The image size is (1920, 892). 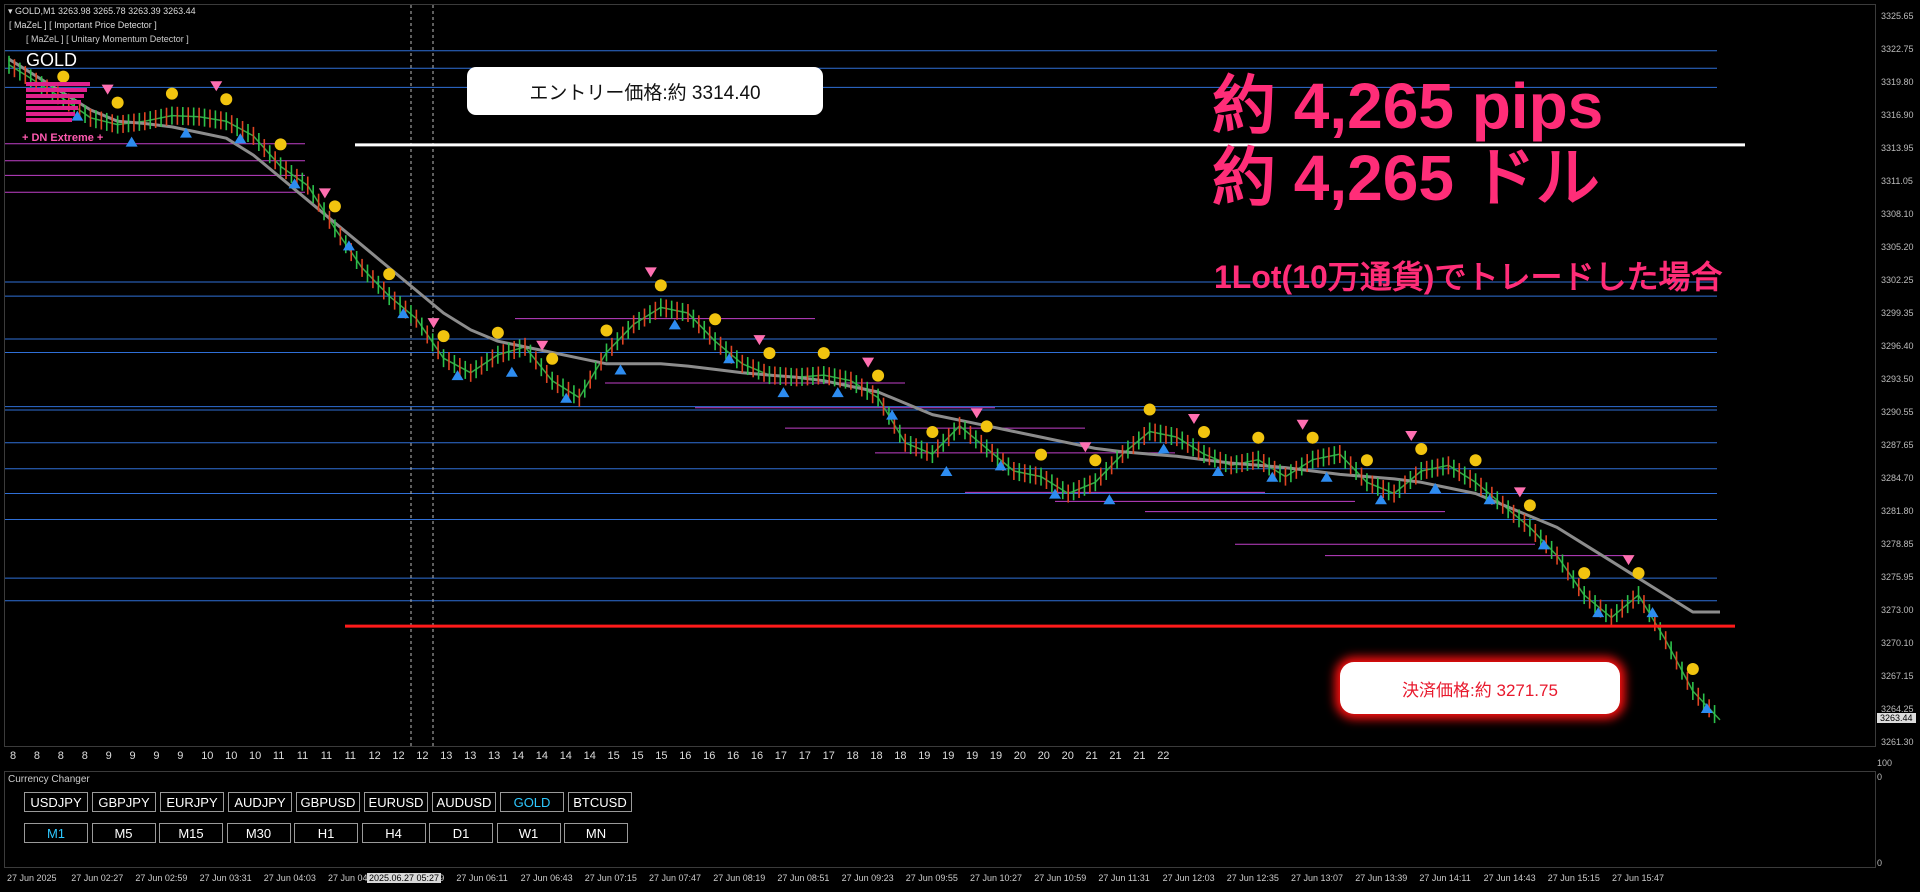 I want to click on time-axis-label: 27 Jun 15:47, so click(x=1638, y=878).